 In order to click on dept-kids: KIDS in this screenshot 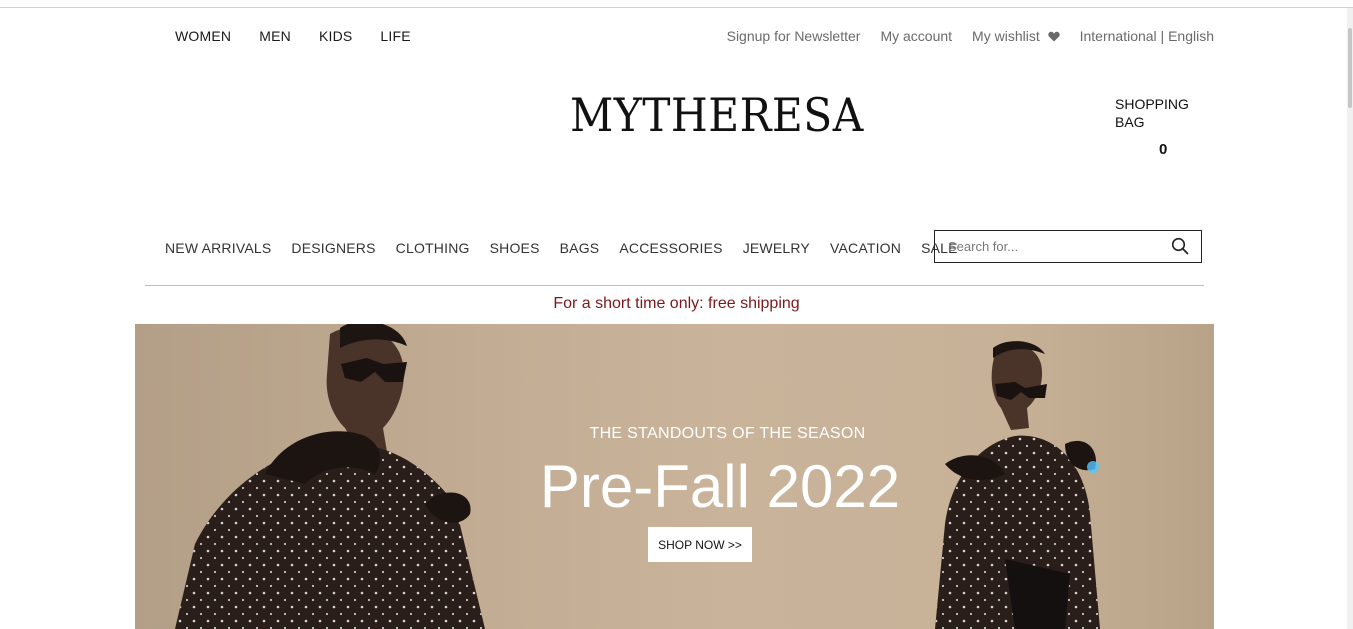, I will do `click(335, 36)`.